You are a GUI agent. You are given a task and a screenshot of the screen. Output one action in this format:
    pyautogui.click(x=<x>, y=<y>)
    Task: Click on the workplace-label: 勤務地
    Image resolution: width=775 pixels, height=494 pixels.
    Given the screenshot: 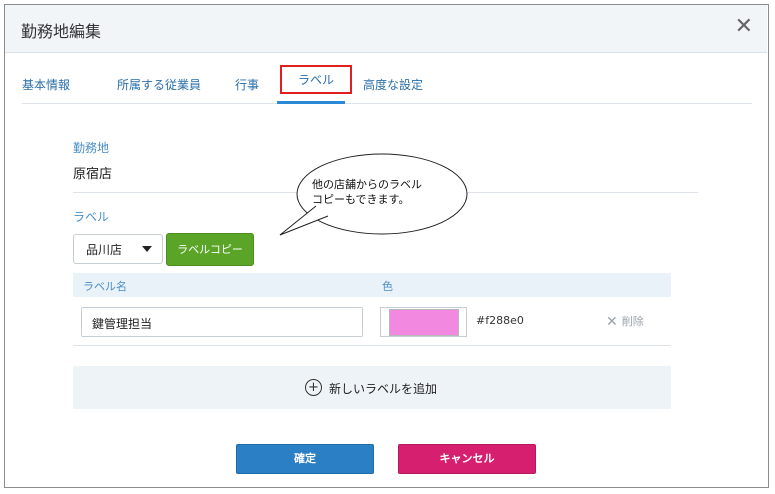 What is the action you would take?
    pyautogui.click(x=91, y=148)
    